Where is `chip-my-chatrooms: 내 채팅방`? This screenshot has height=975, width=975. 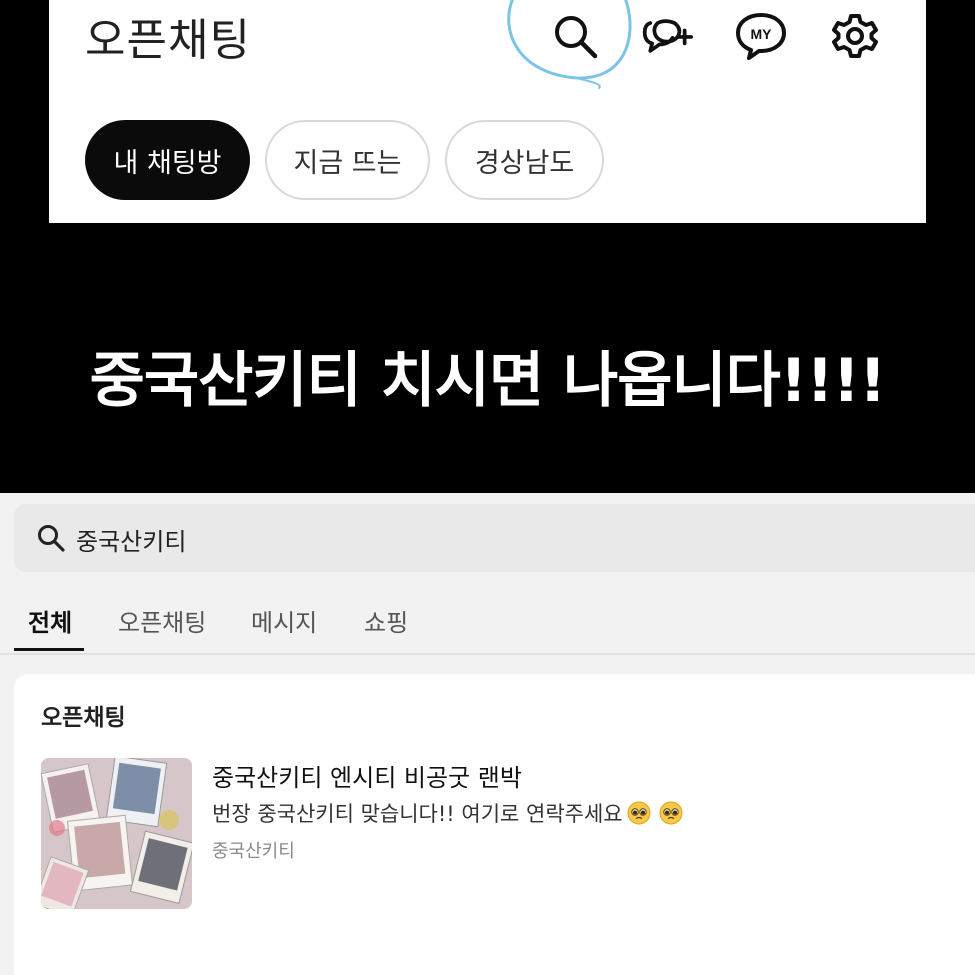 chip-my-chatrooms: 내 채팅방 is located at coordinates (167, 160).